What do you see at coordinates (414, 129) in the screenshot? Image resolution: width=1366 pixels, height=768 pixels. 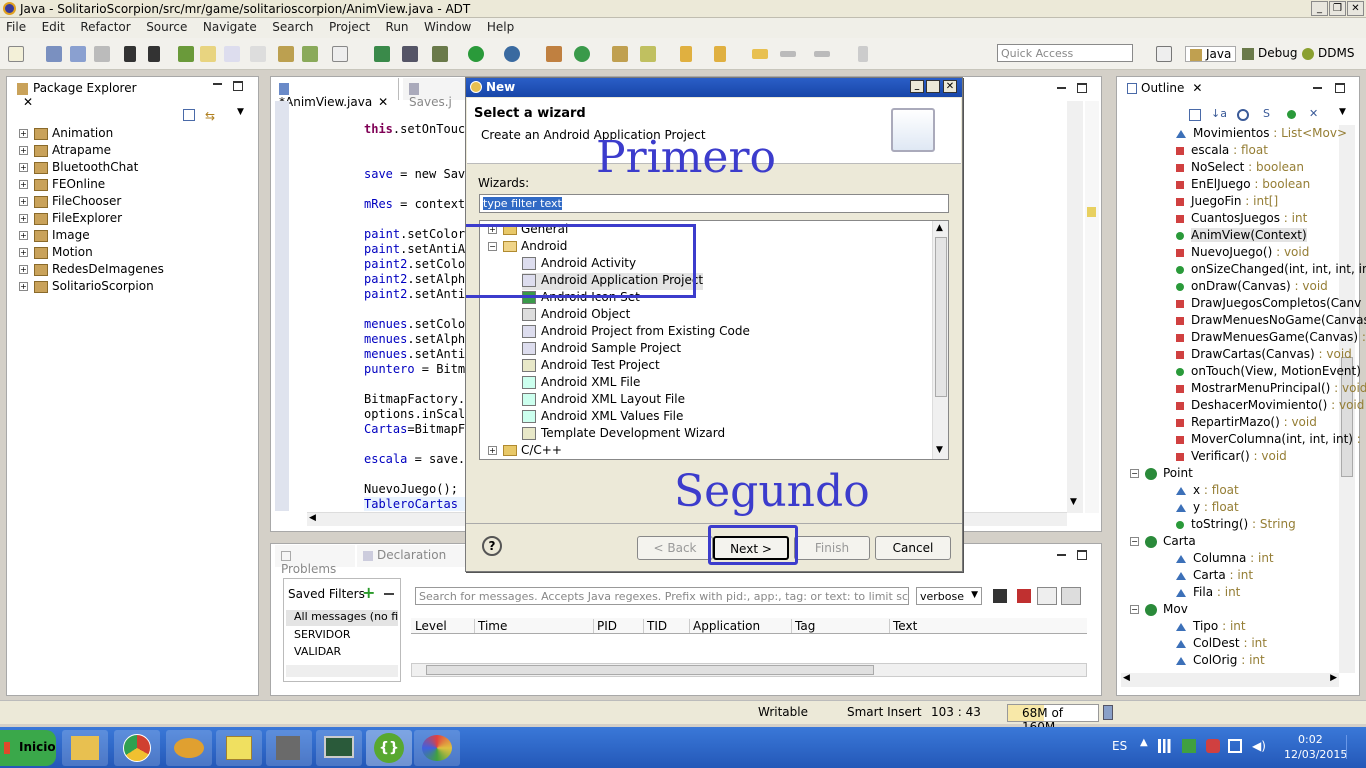 I see `code-line: this.setOnTouc` at bounding box center [414, 129].